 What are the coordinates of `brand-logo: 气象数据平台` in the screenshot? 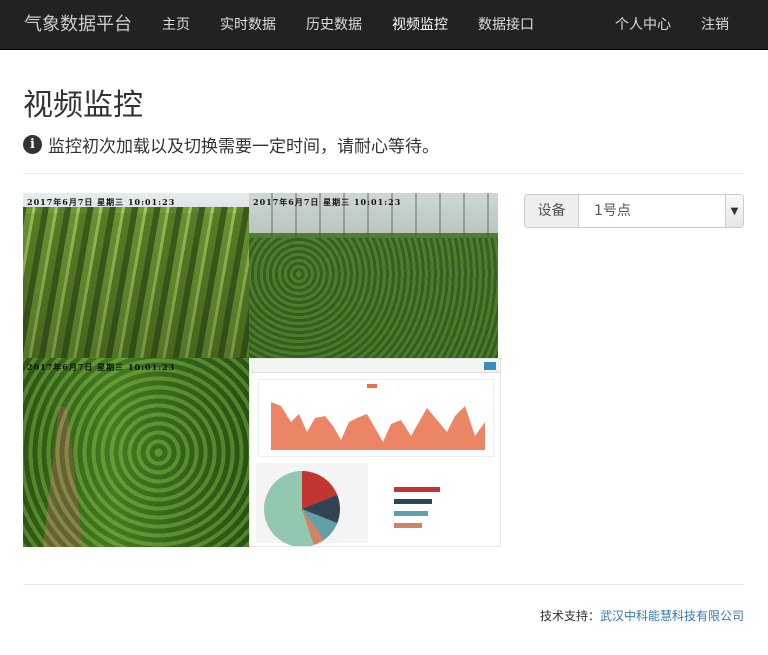 It's located at (78, 25).